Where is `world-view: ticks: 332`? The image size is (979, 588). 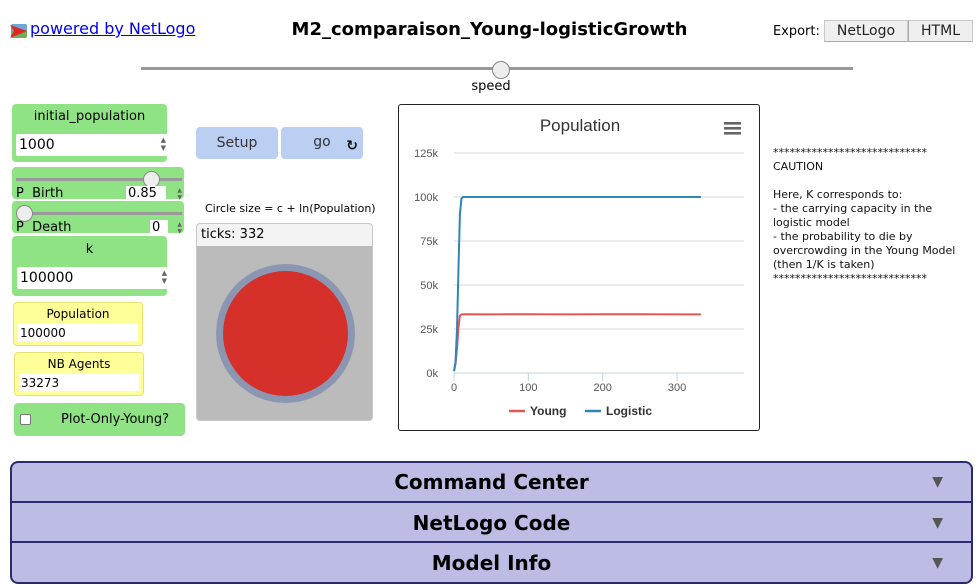
world-view: ticks: 332 is located at coordinates (284, 322).